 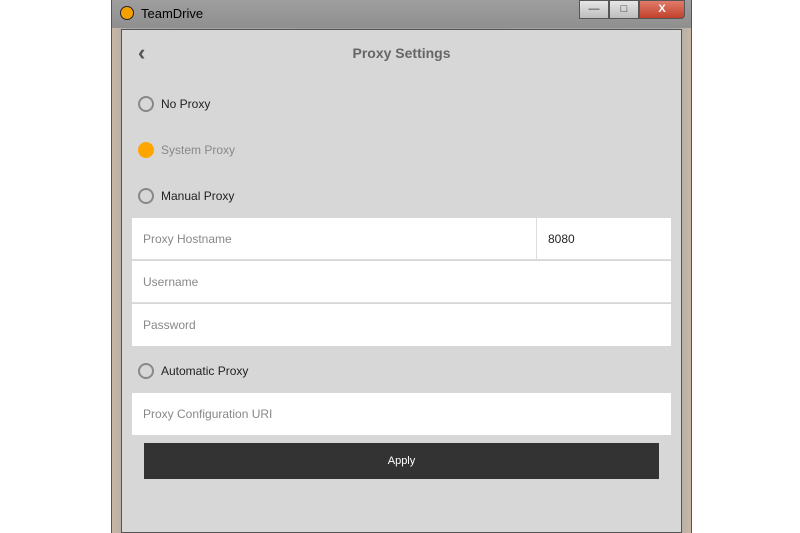 What do you see at coordinates (172, 13) in the screenshot?
I see `window-title: TeamDrive` at bounding box center [172, 13].